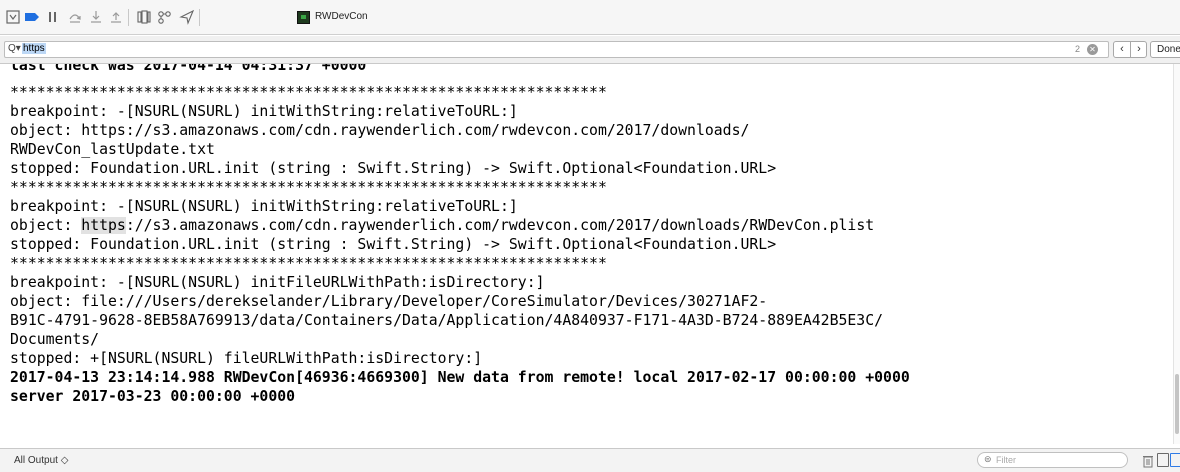  What do you see at coordinates (1175, 460) in the screenshot?
I see `console-view-toggle-icon` at bounding box center [1175, 460].